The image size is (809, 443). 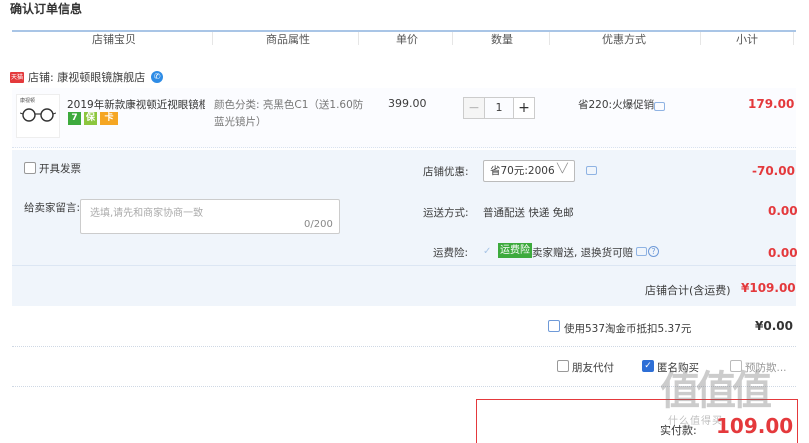 What do you see at coordinates (695, 421) in the screenshot?
I see `watermark-text: 什么值得买` at bounding box center [695, 421].